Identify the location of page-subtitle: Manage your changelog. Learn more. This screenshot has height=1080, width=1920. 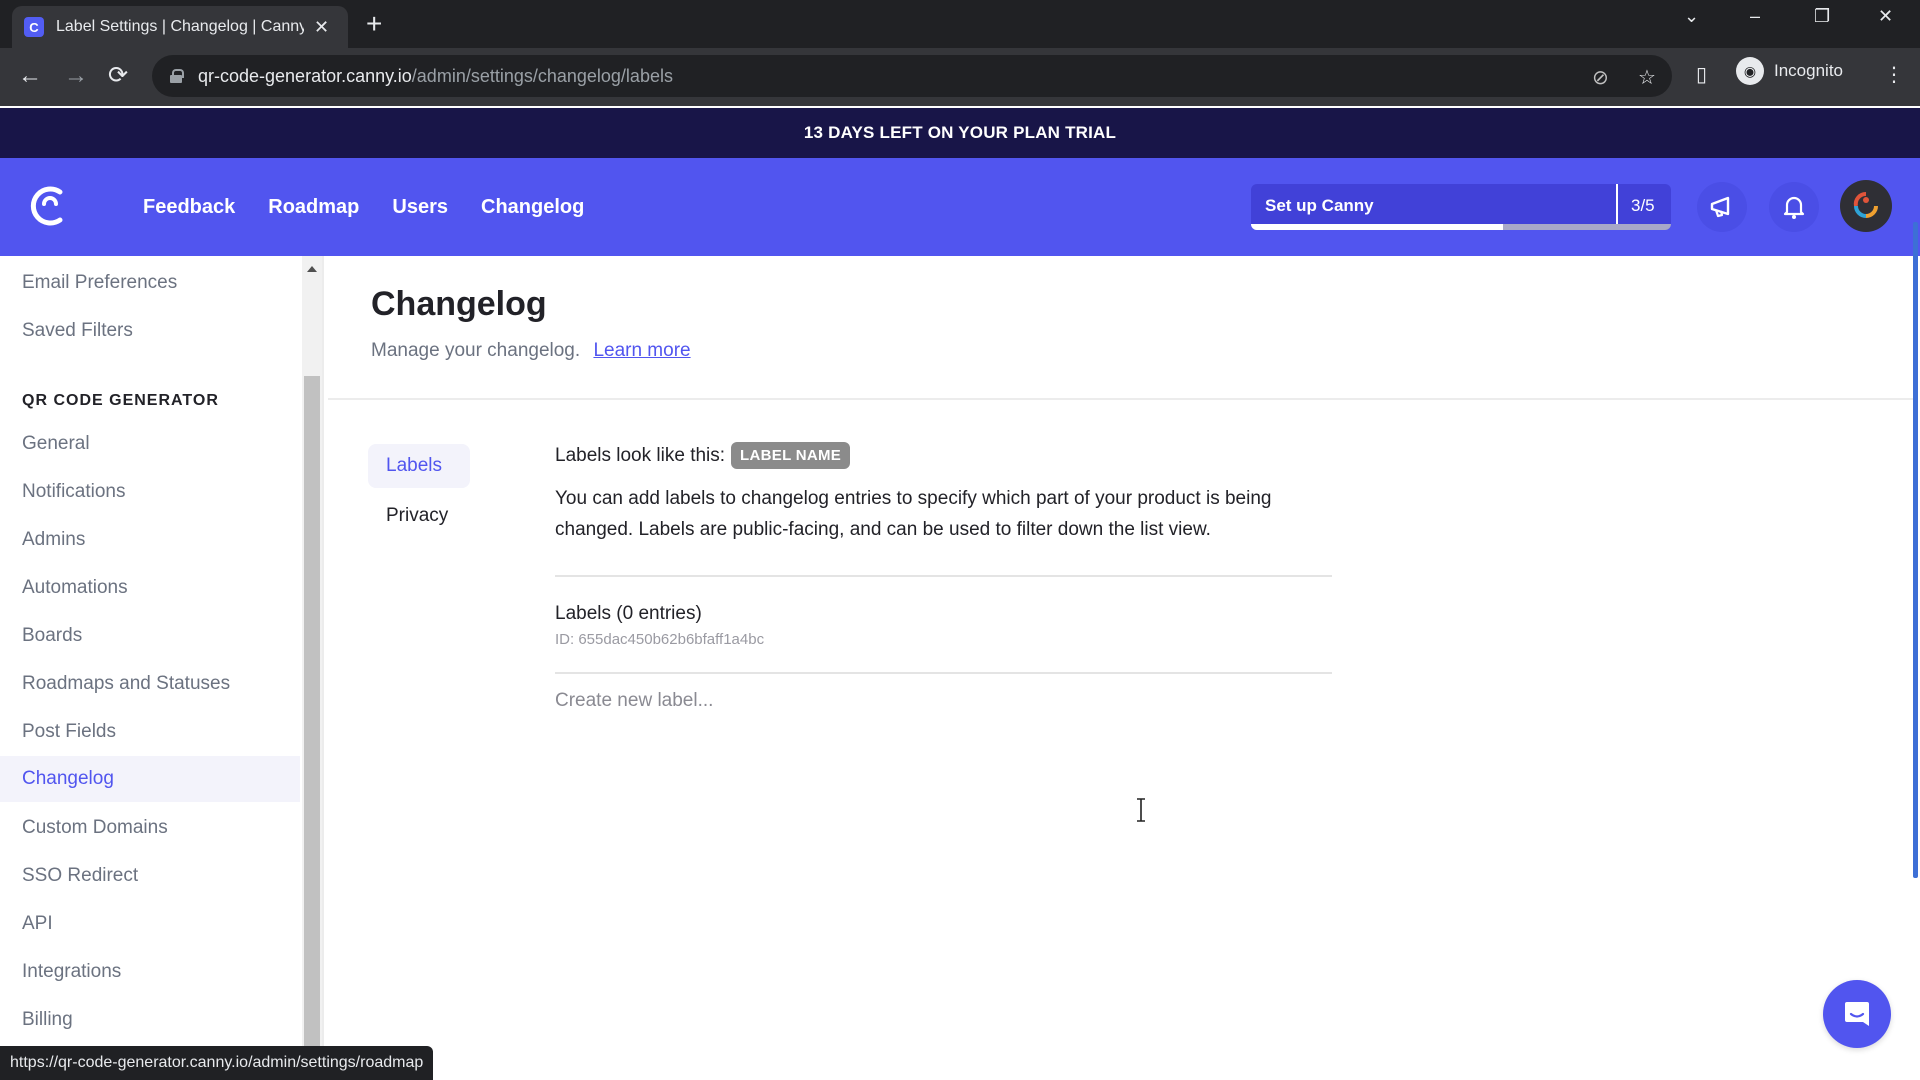
(531, 351).